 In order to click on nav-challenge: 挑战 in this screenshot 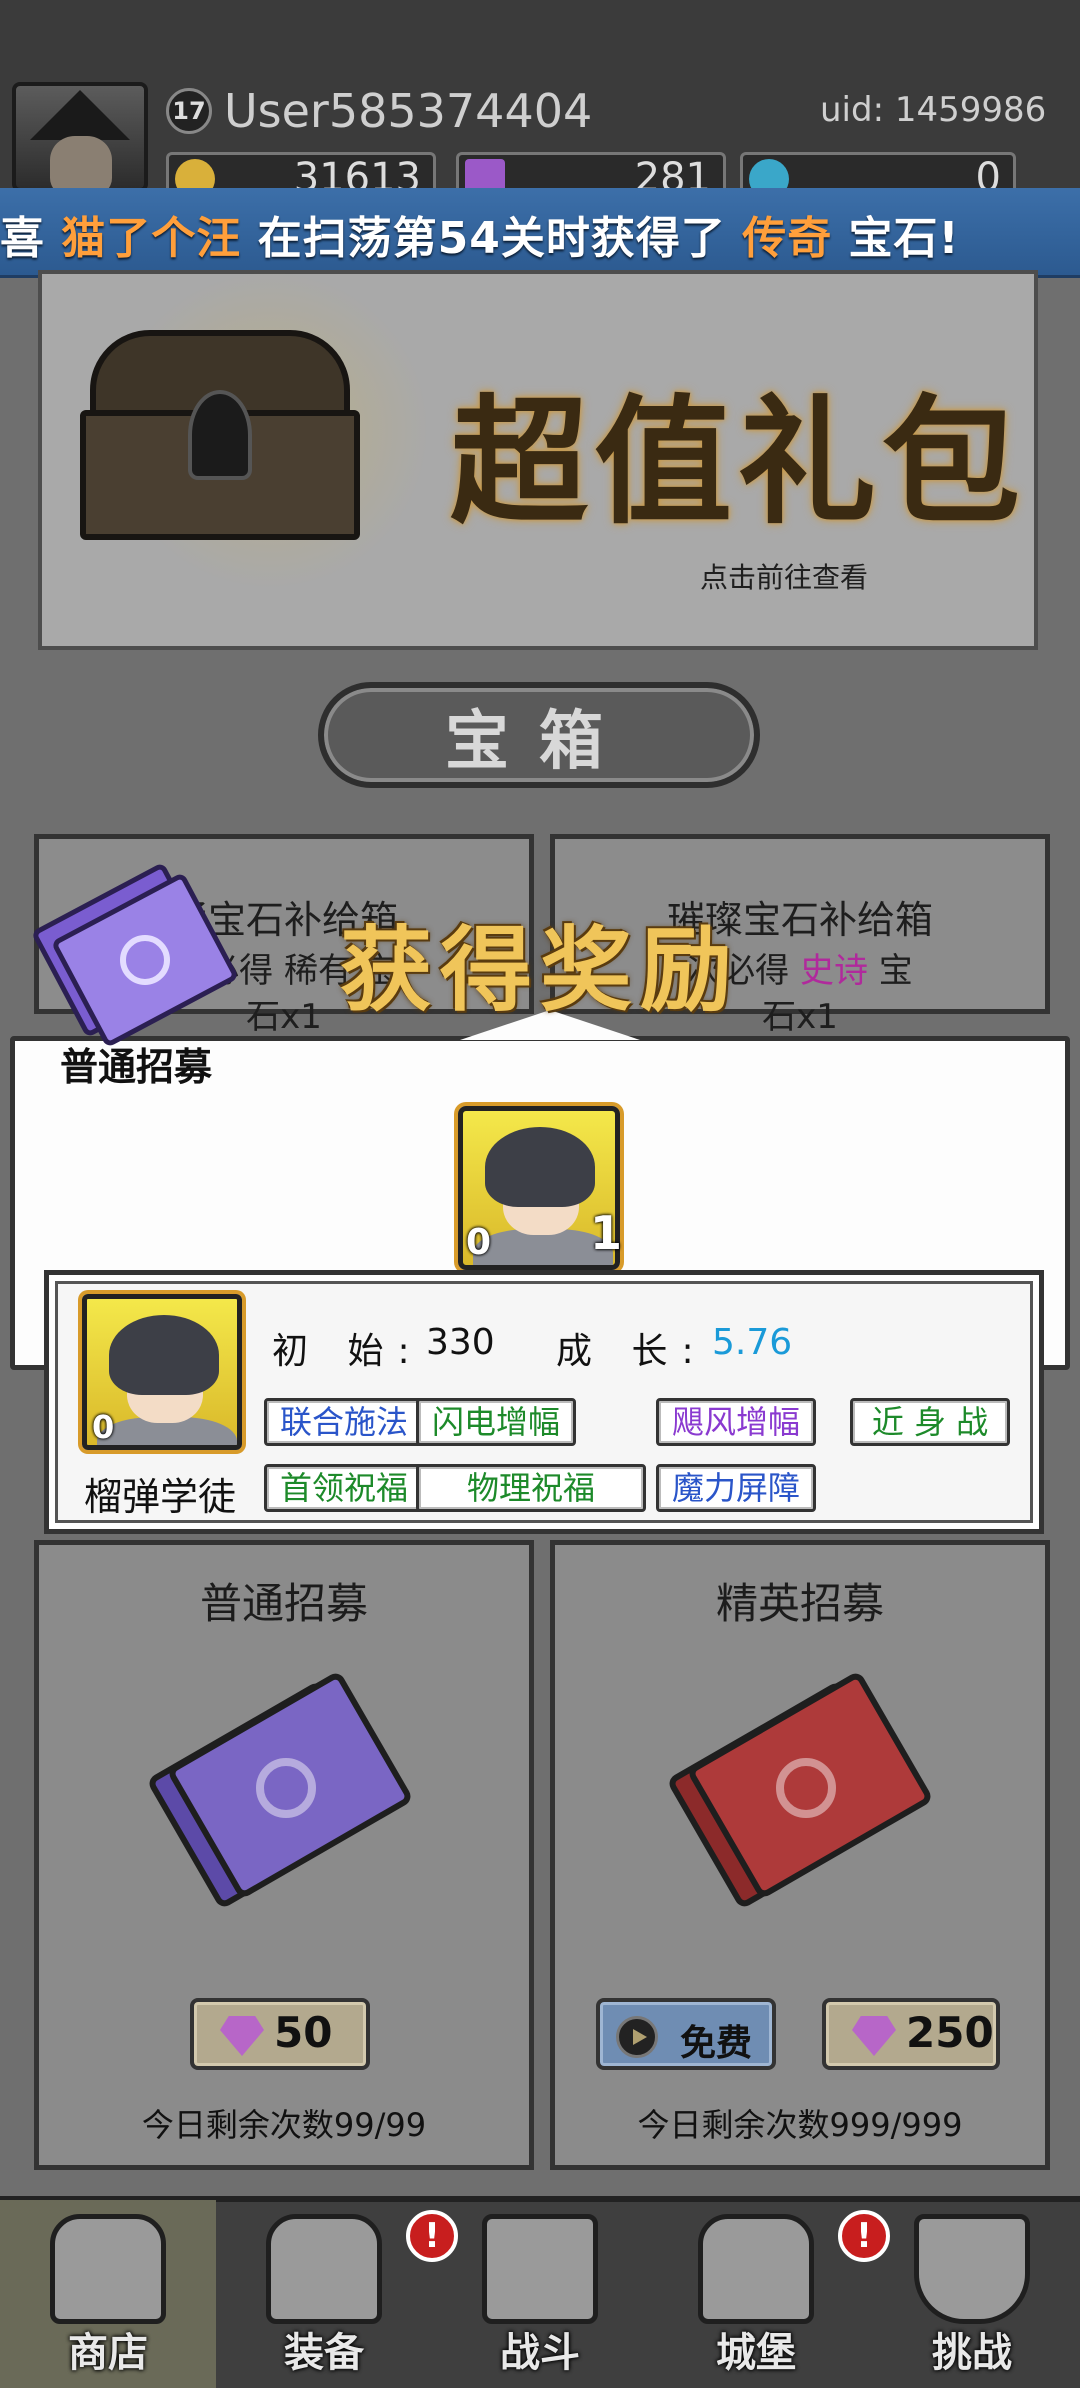, I will do `click(972, 2294)`.